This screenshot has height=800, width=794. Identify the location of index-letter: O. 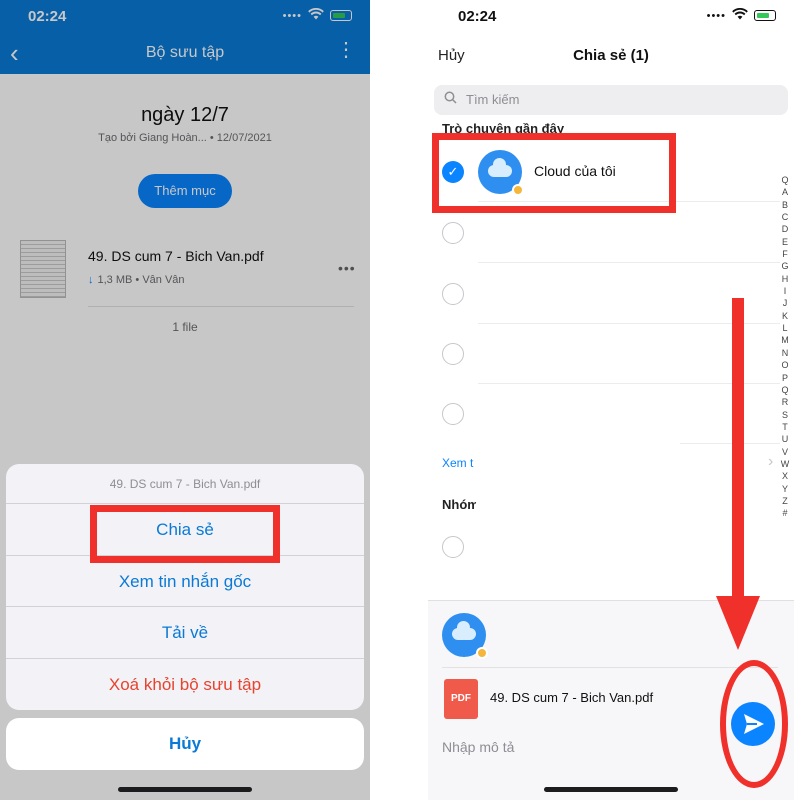
(785, 365).